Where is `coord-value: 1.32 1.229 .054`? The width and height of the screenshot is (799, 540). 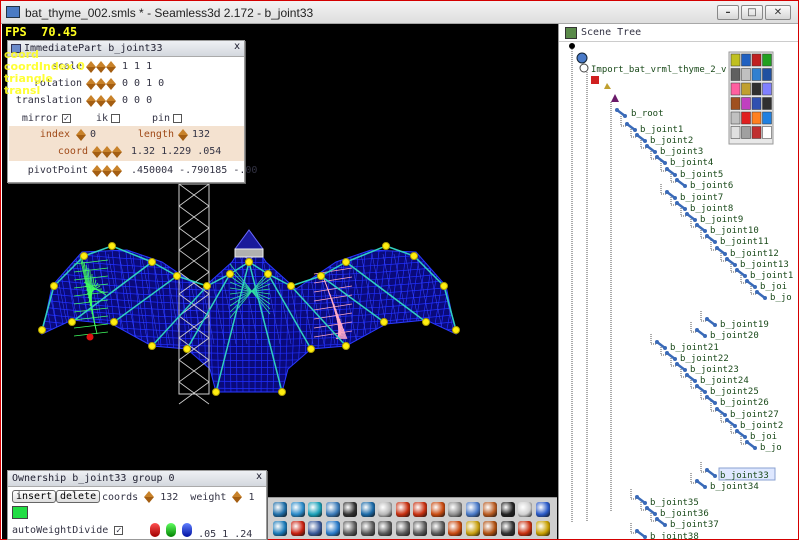 coord-value: 1.32 1.229 .054 is located at coordinates (176, 151).